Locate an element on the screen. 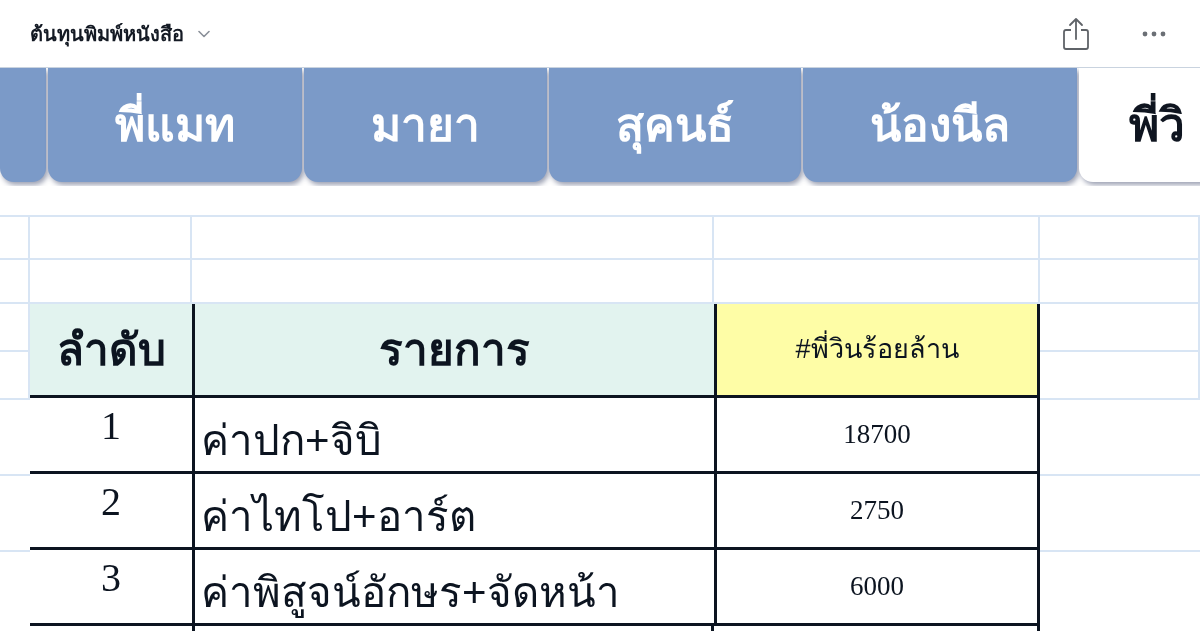  document-title: ต้นทุนพิมพ์หนังสือ is located at coordinates (107, 33).